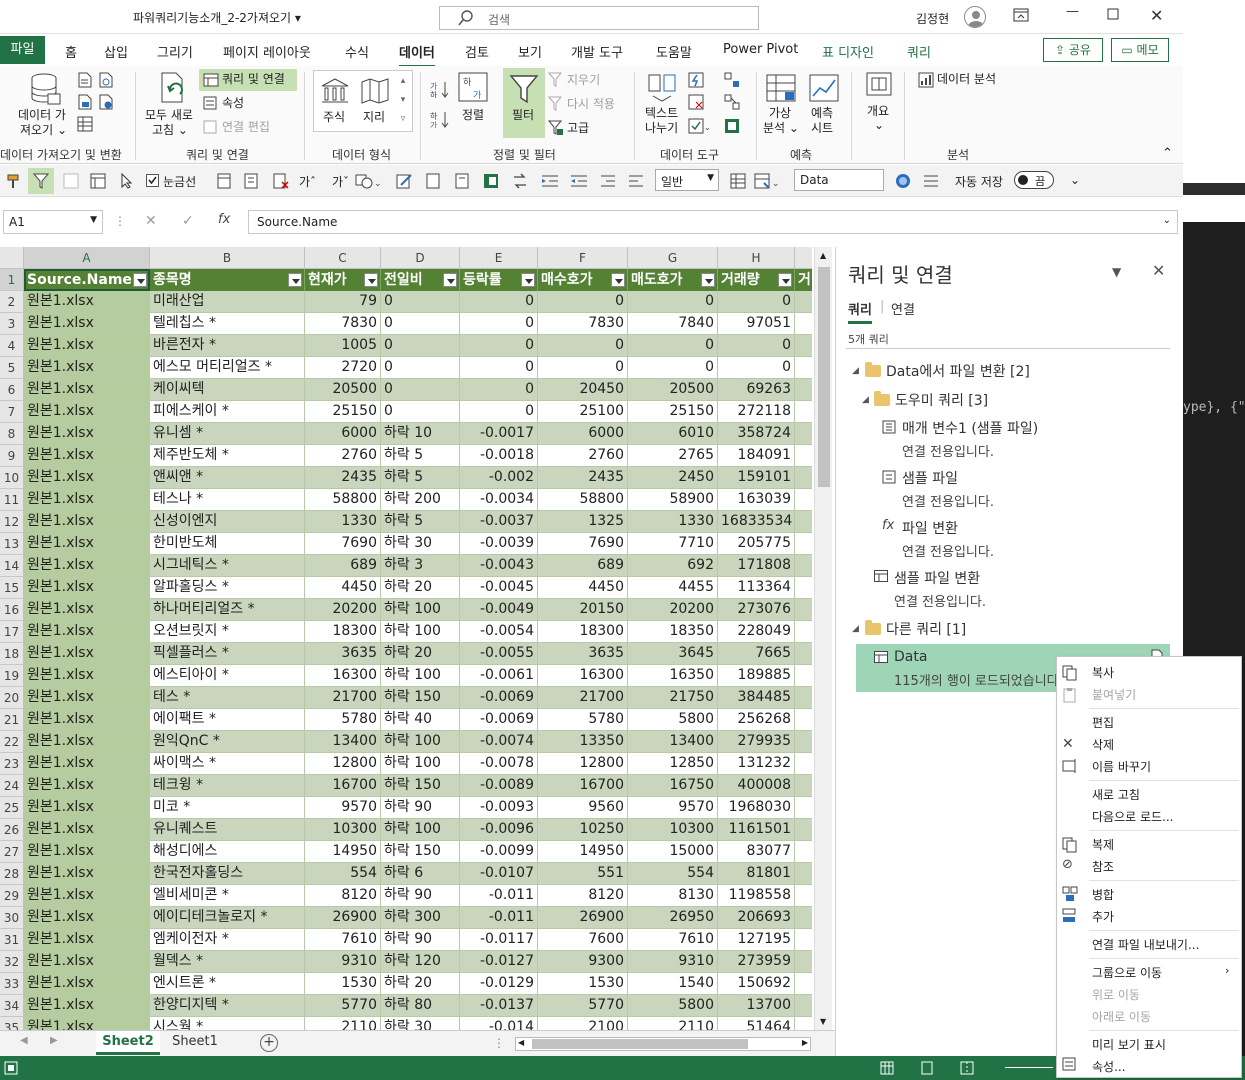 The height and width of the screenshot is (1080, 1245). I want to click on row-header: 12, so click(12, 522).